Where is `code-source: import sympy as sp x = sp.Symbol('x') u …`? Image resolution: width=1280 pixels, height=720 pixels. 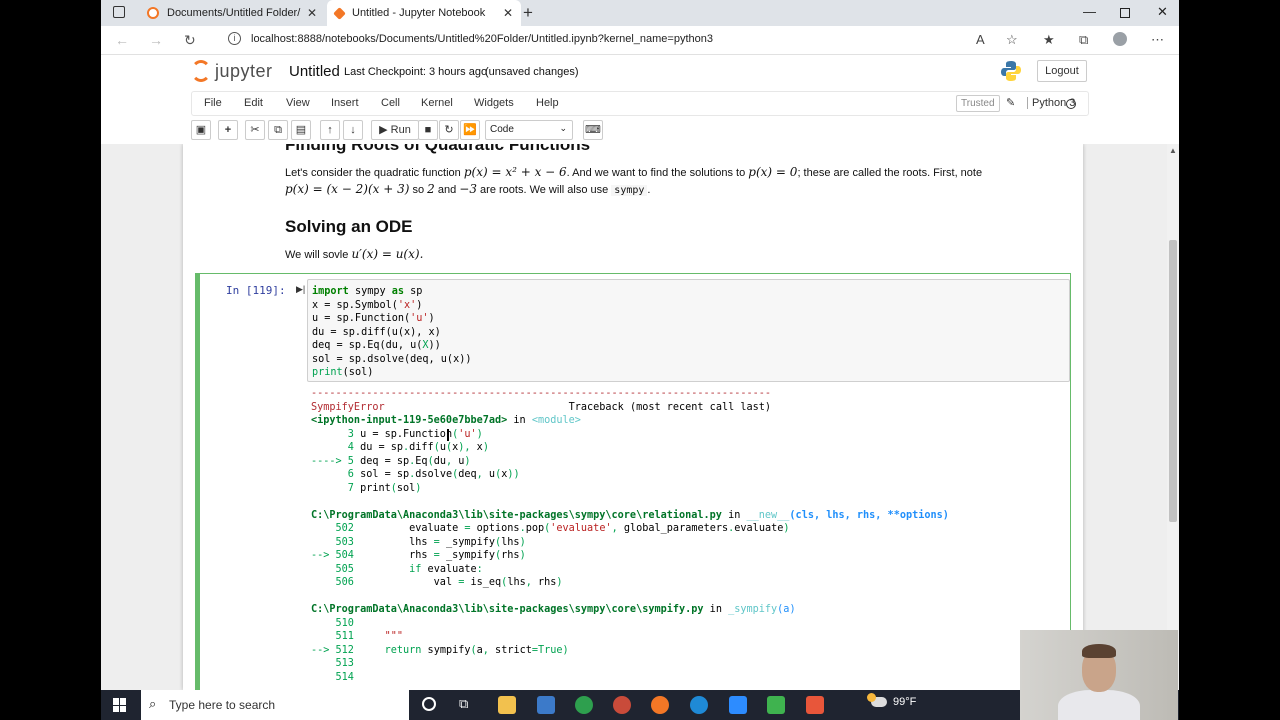 code-source: import sympy as sp x = sp.Symbol('x') u … is located at coordinates (391, 332).